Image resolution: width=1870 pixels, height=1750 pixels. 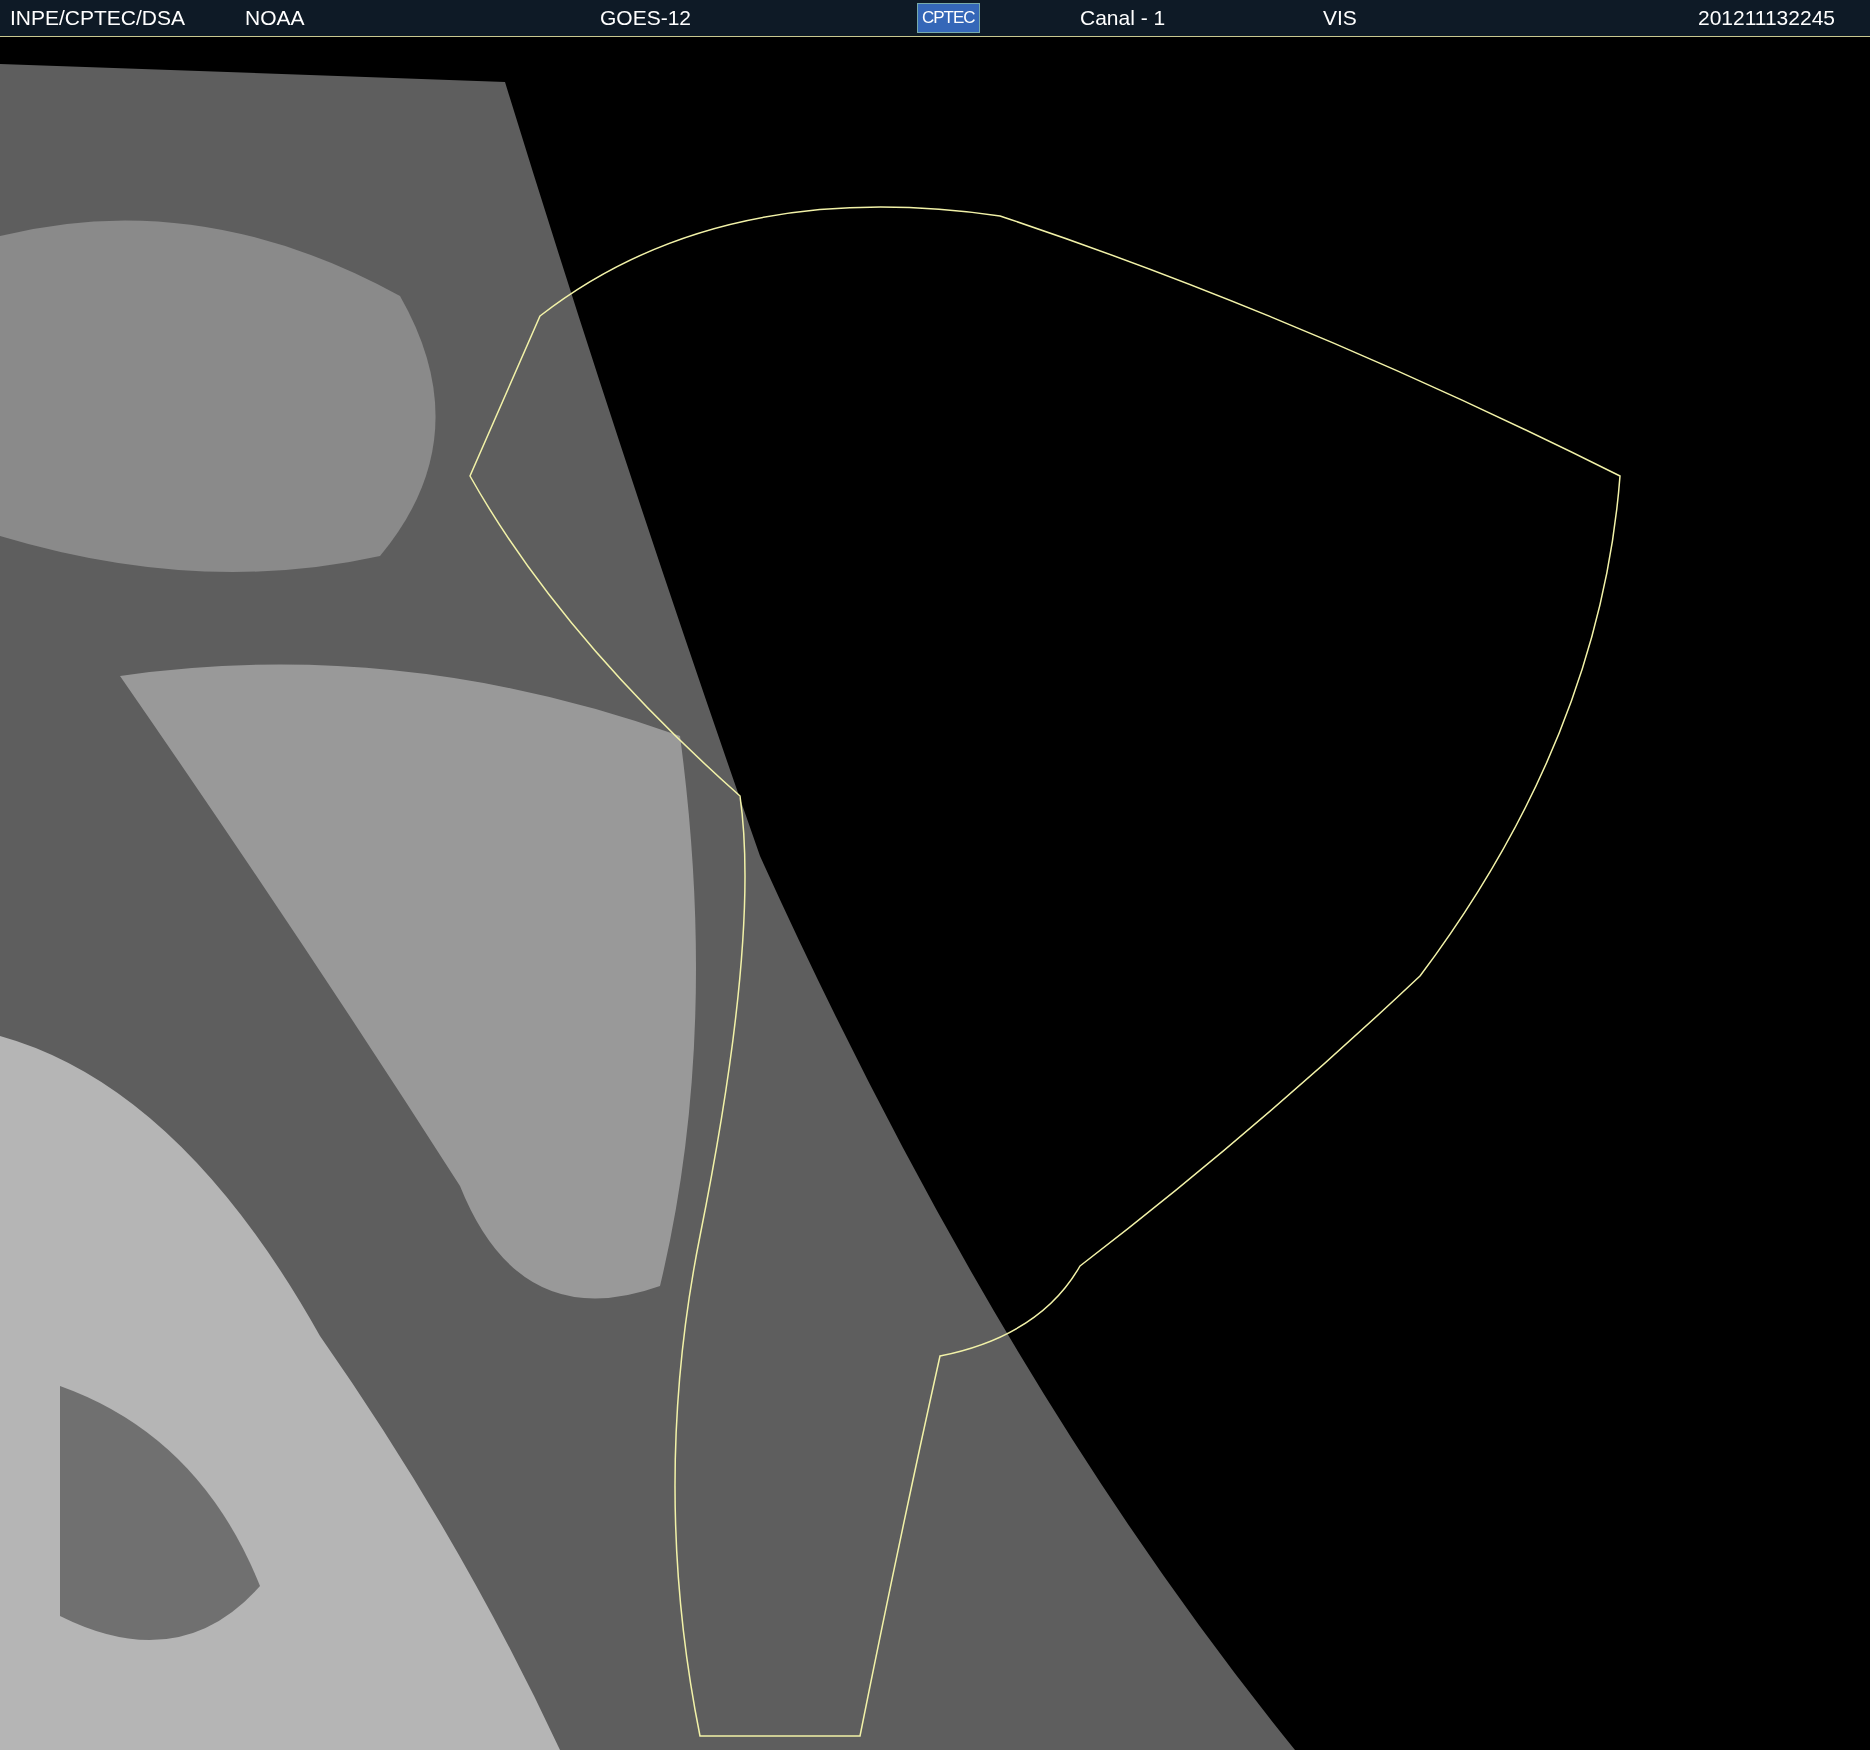 I want to click on timestamp-label: 201211132245, so click(x=1766, y=18).